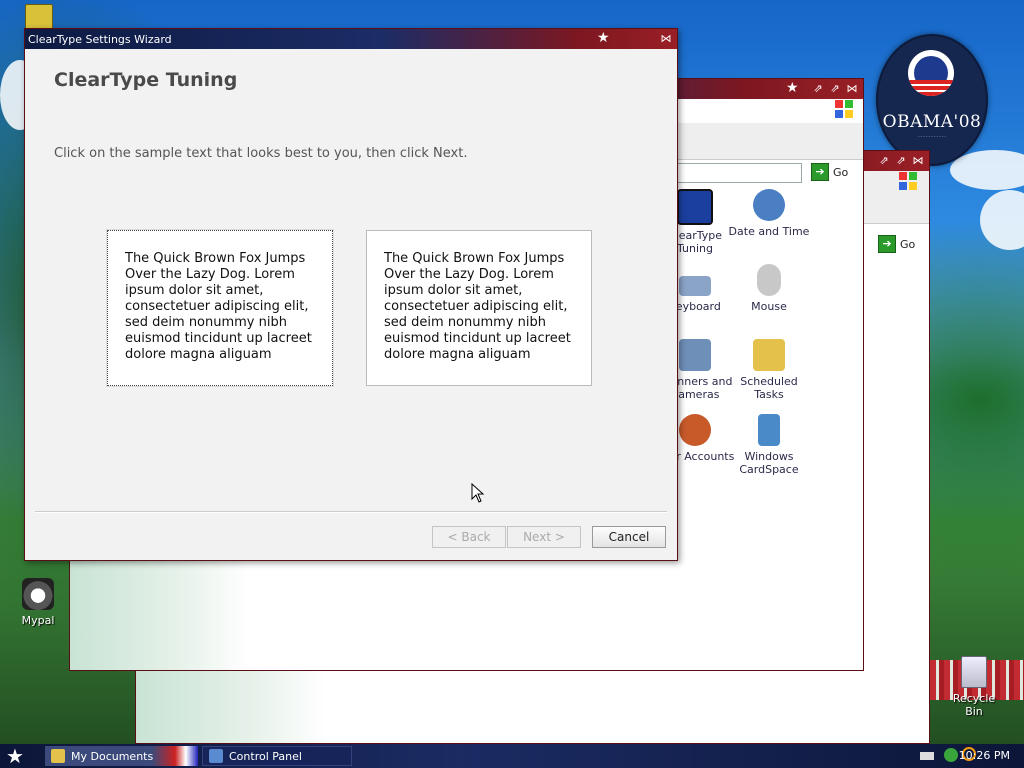 The height and width of the screenshot is (768, 1024). What do you see at coordinates (112, 756) in the screenshot?
I see `taskbar-item-label: My Documents` at bounding box center [112, 756].